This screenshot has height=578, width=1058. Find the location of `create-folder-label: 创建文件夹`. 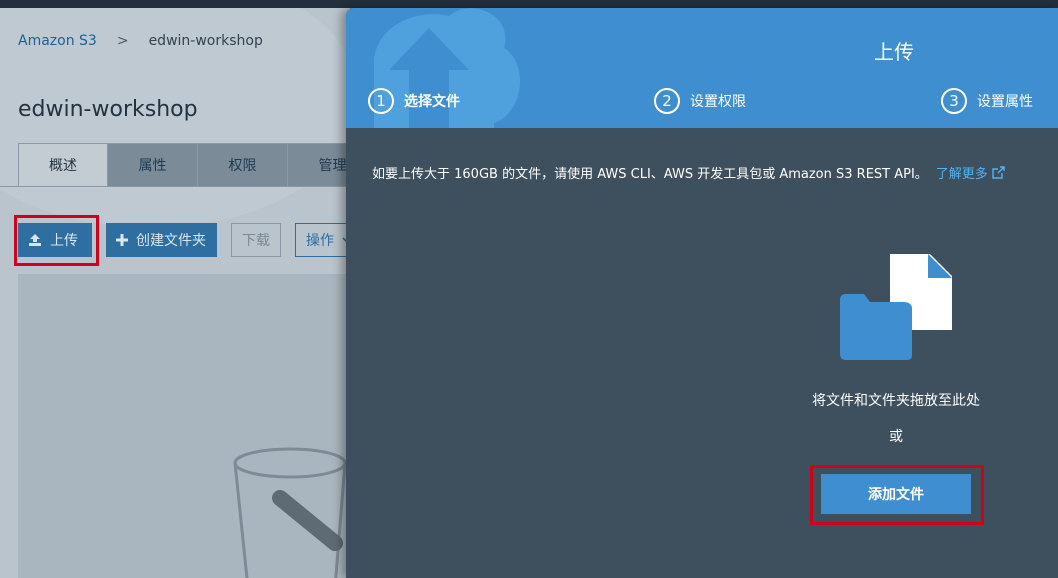

create-folder-label: 创建文件夹 is located at coordinates (171, 241).